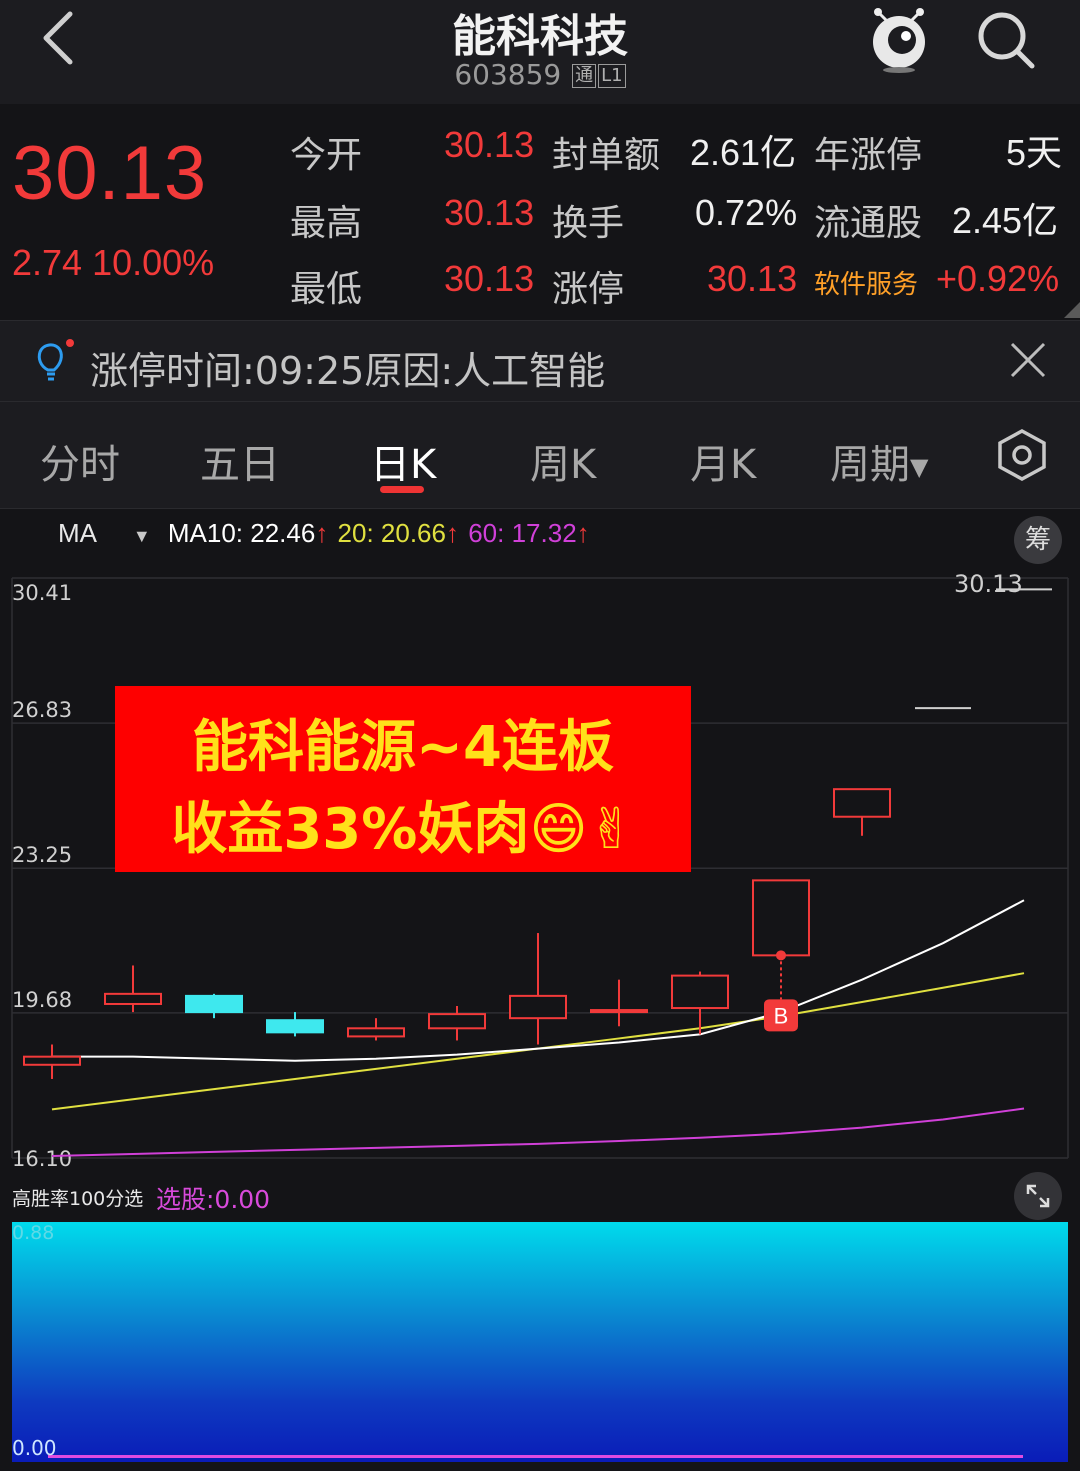  Describe the element at coordinates (535, 1456) in the screenshot. I see `indicator-line` at that location.